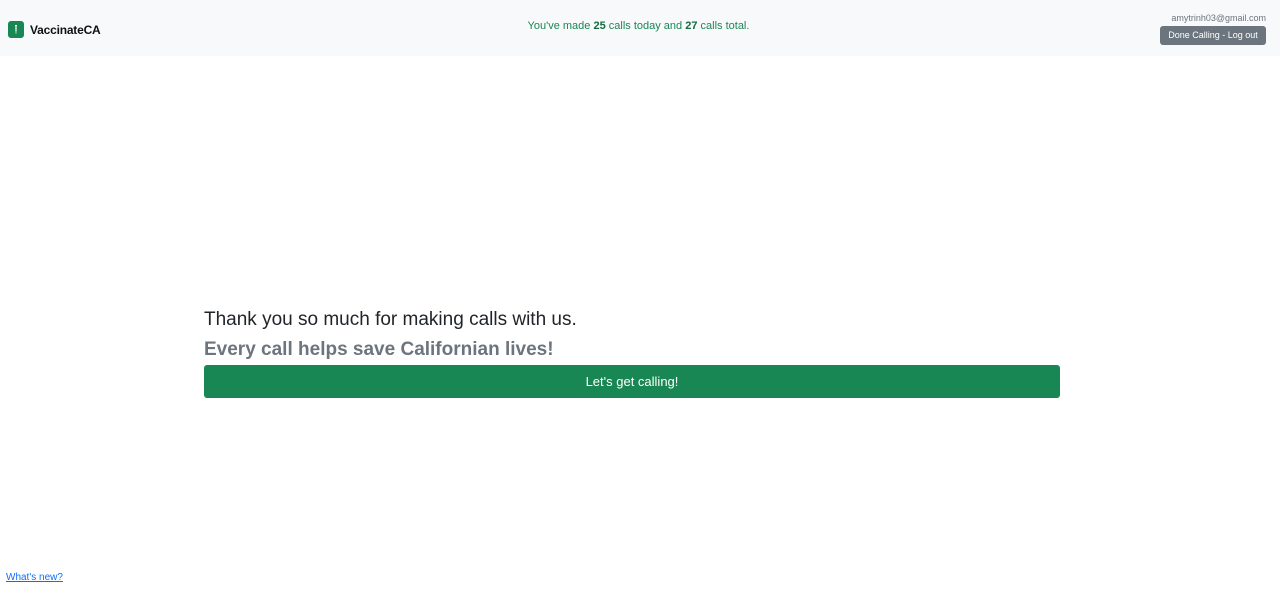  What do you see at coordinates (34, 577) in the screenshot?
I see `whats-new-link: What's new?` at bounding box center [34, 577].